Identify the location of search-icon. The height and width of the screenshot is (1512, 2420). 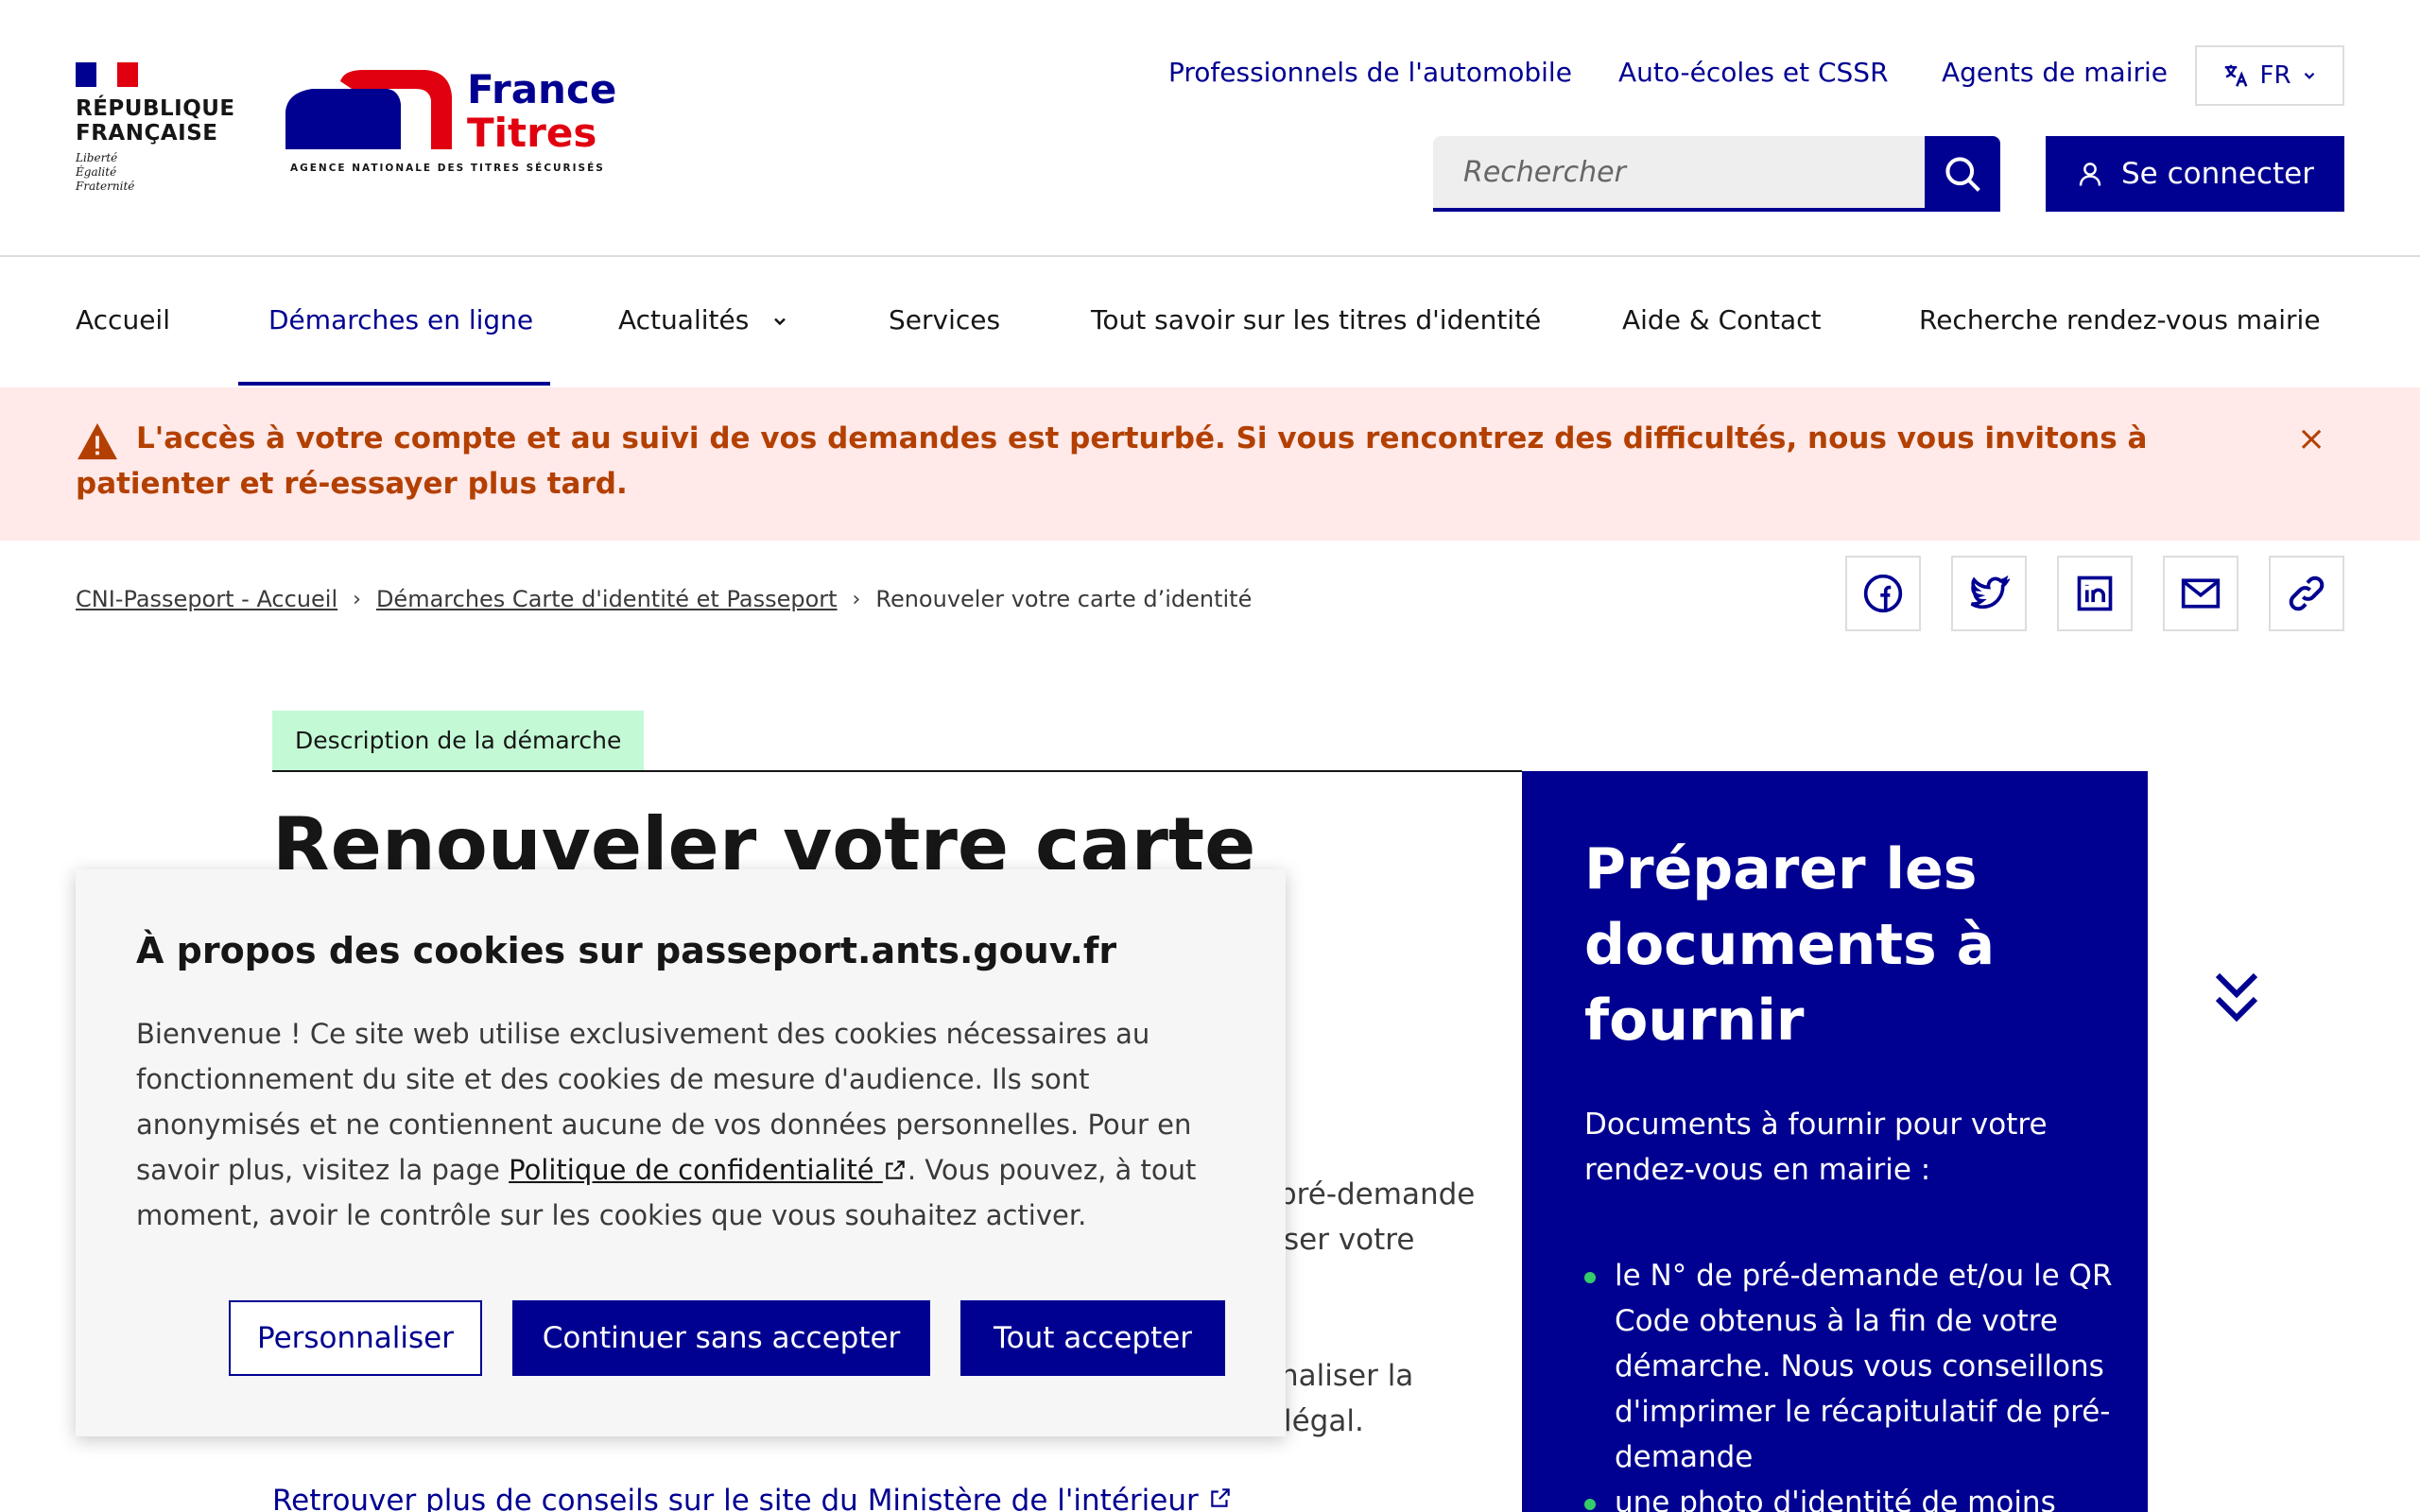
(1963, 174).